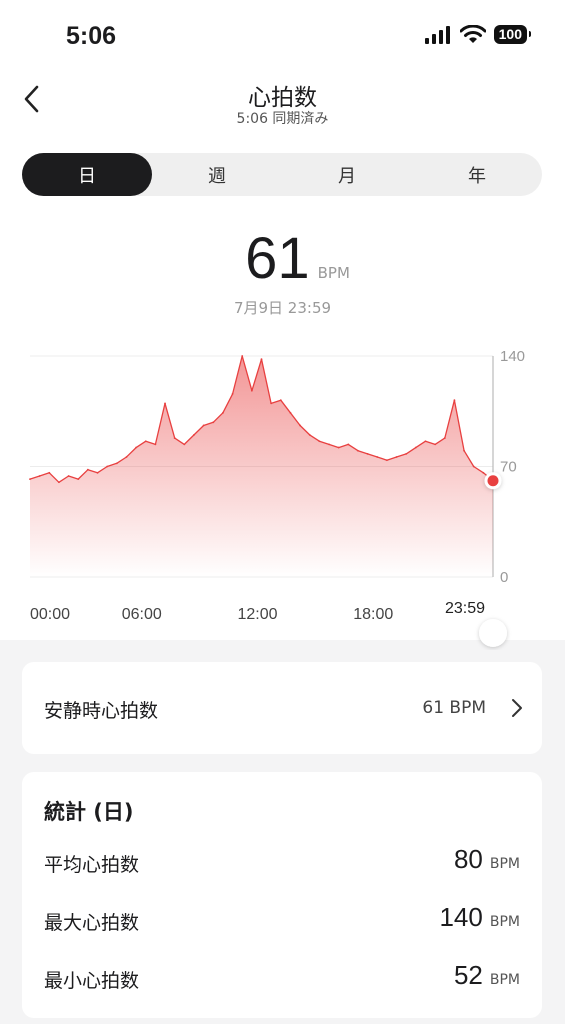  I want to click on x-tick-label: 18:00, so click(373, 614).